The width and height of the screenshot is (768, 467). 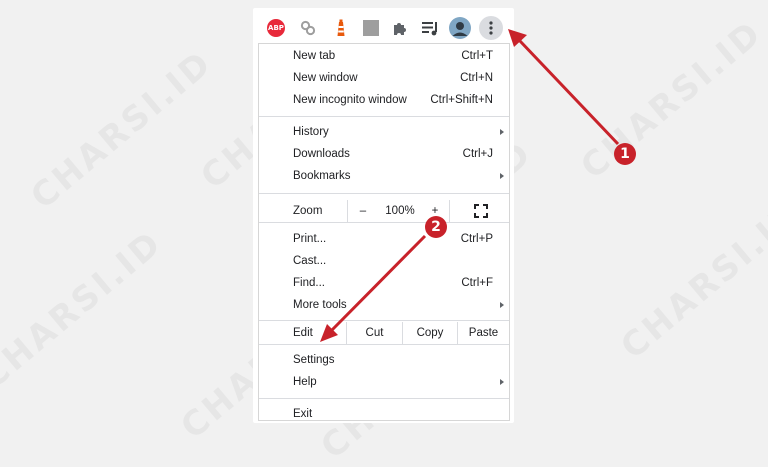 I want to click on zoom-label: Zoom, so click(x=308, y=211).